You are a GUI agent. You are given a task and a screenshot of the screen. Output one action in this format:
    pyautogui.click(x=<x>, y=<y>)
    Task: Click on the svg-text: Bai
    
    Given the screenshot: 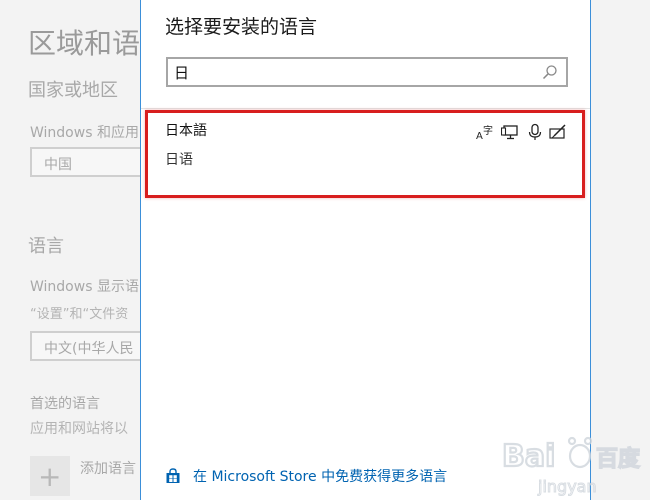 What is the action you would take?
    pyautogui.click(x=528, y=456)
    